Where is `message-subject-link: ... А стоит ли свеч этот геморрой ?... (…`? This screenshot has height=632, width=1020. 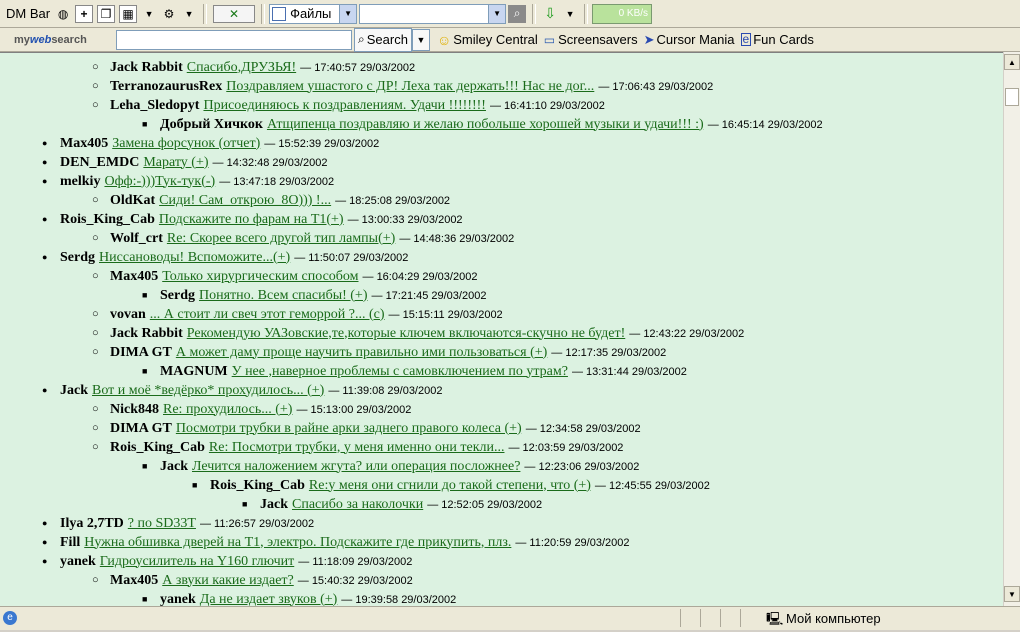
message-subject-link: ... А стоит ли свеч этот геморрой ?... (… is located at coordinates (267, 315).